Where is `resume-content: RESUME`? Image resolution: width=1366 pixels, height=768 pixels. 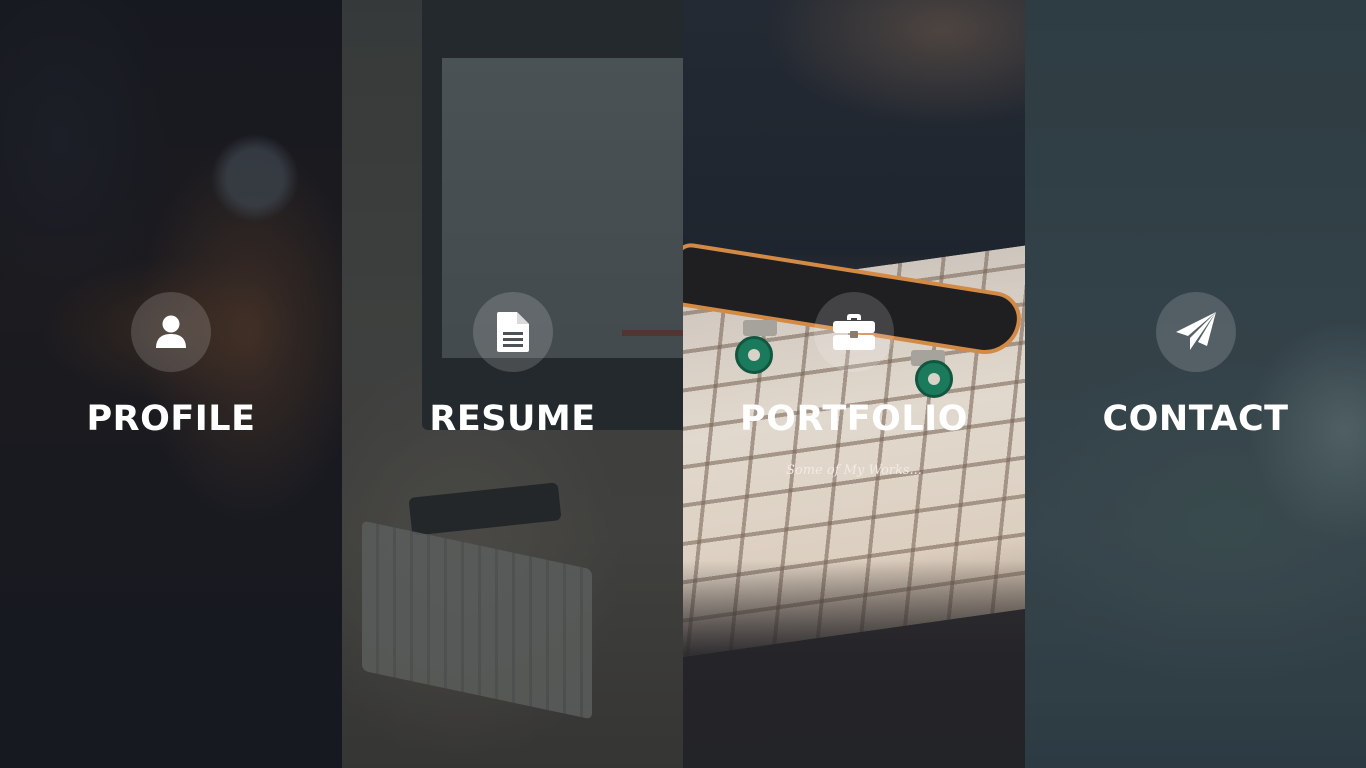
resume-content: RESUME is located at coordinates (512, 385).